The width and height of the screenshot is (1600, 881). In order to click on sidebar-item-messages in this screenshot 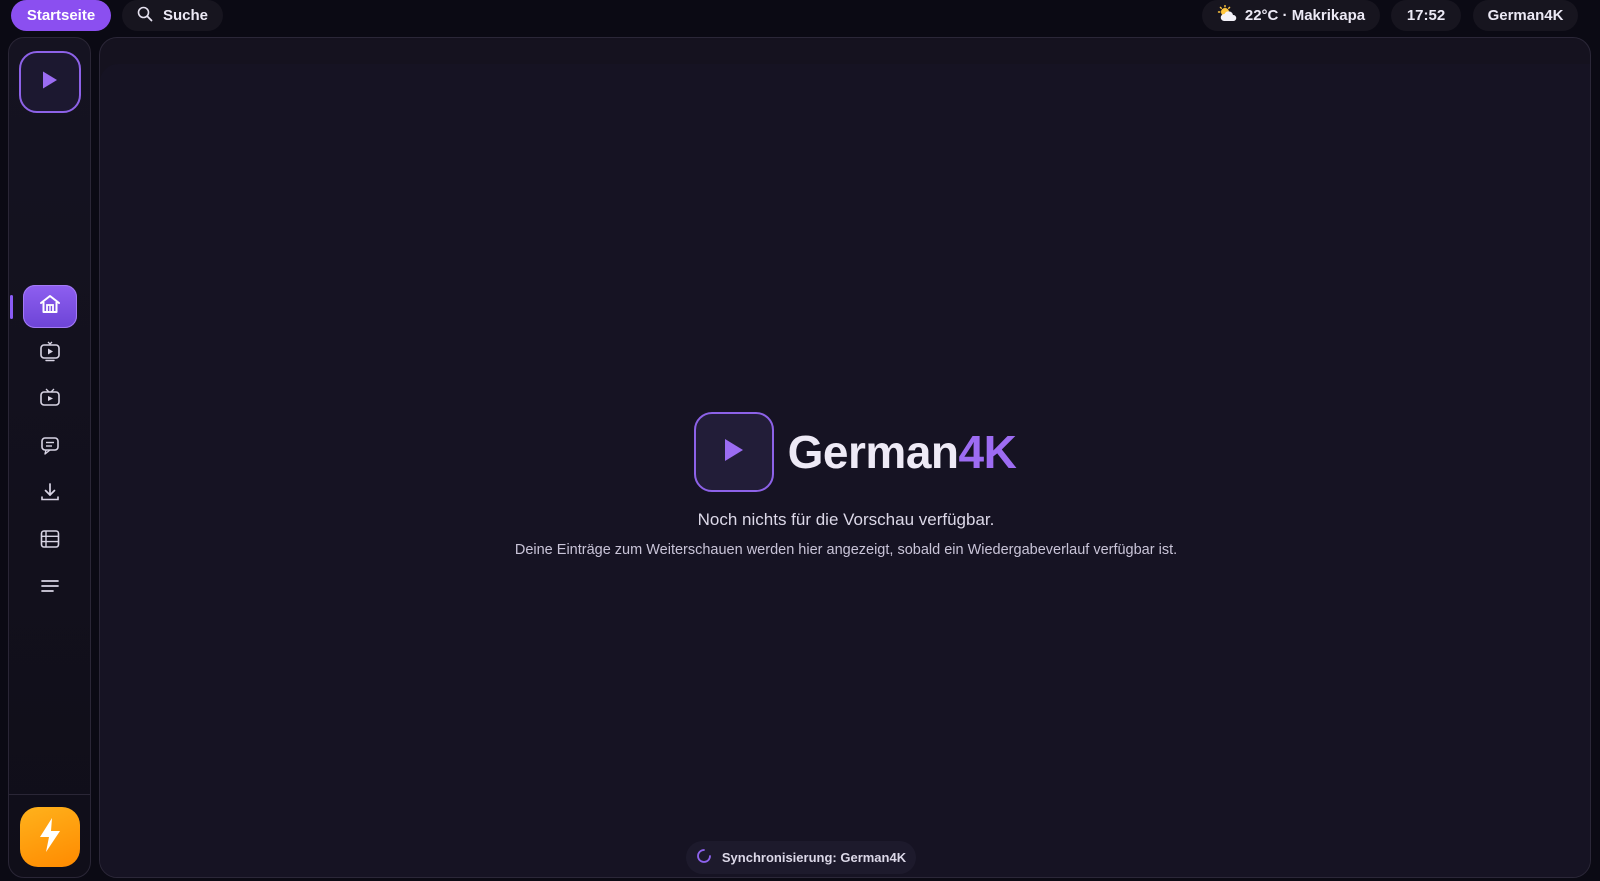, I will do `click(50, 447)`.